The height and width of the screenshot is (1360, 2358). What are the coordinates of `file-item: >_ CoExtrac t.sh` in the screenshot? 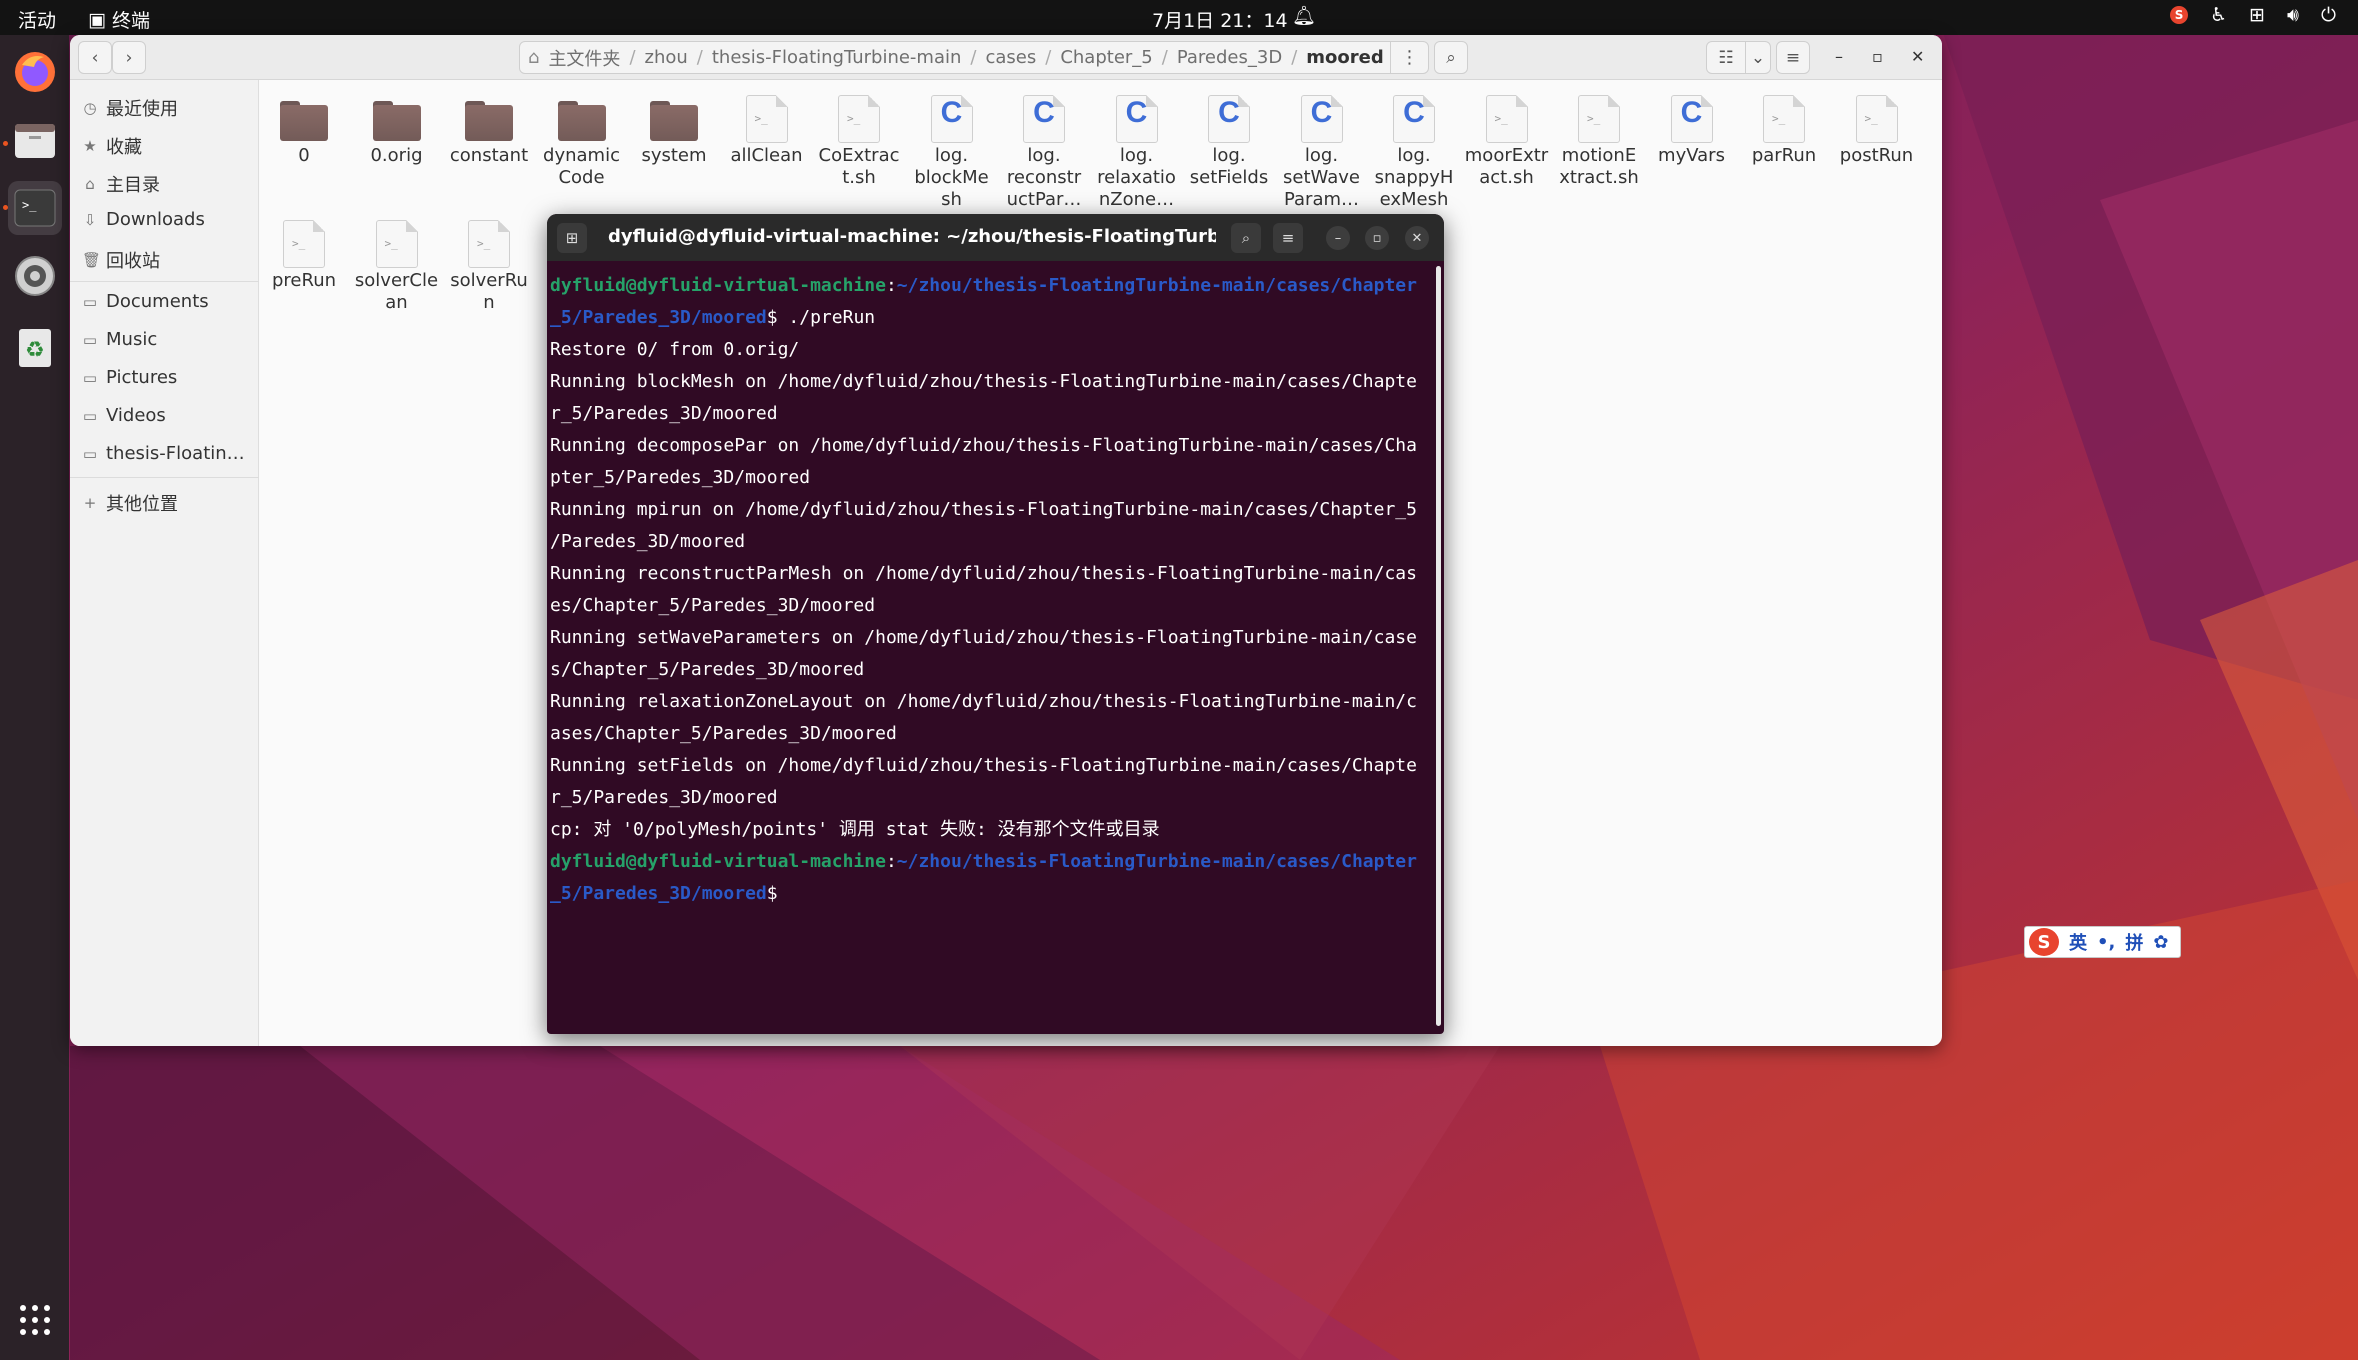 It's located at (859, 142).